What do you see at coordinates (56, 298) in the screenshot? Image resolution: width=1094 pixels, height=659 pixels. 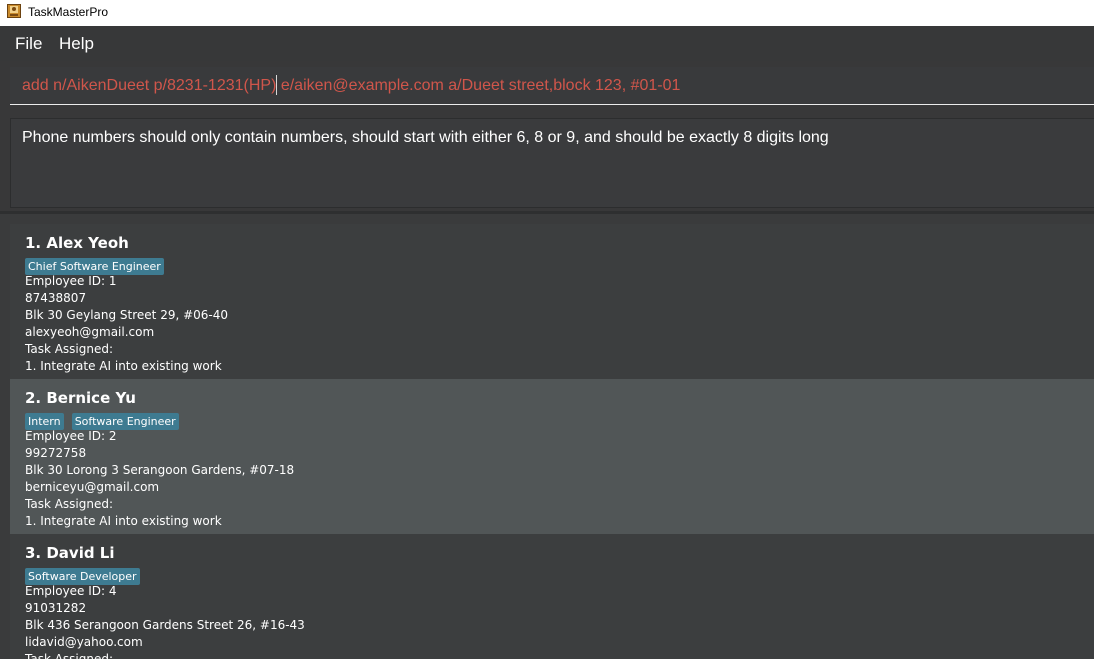 I see `phone: 87438807` at bounding box center [56, 298].